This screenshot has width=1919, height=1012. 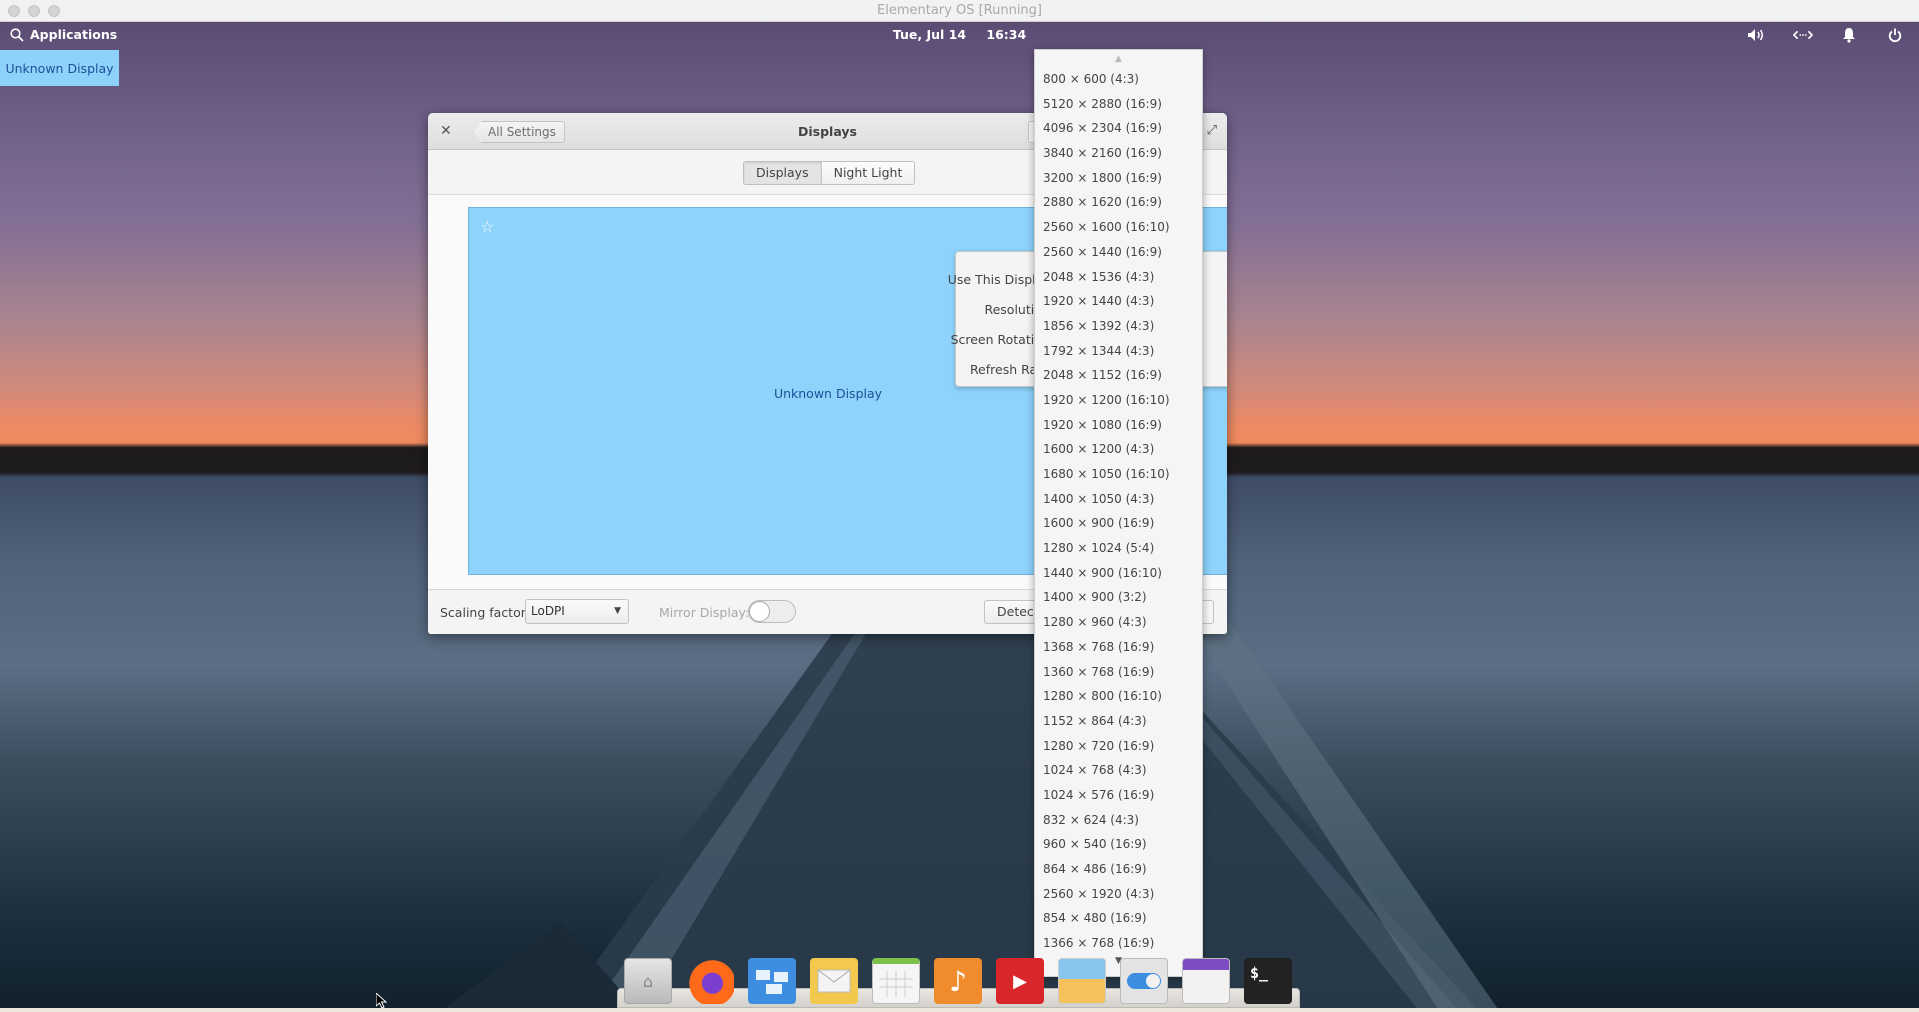 I want to click on resolution-option: 3200 × 1800 (16:9), so click(x=1118, y=178).